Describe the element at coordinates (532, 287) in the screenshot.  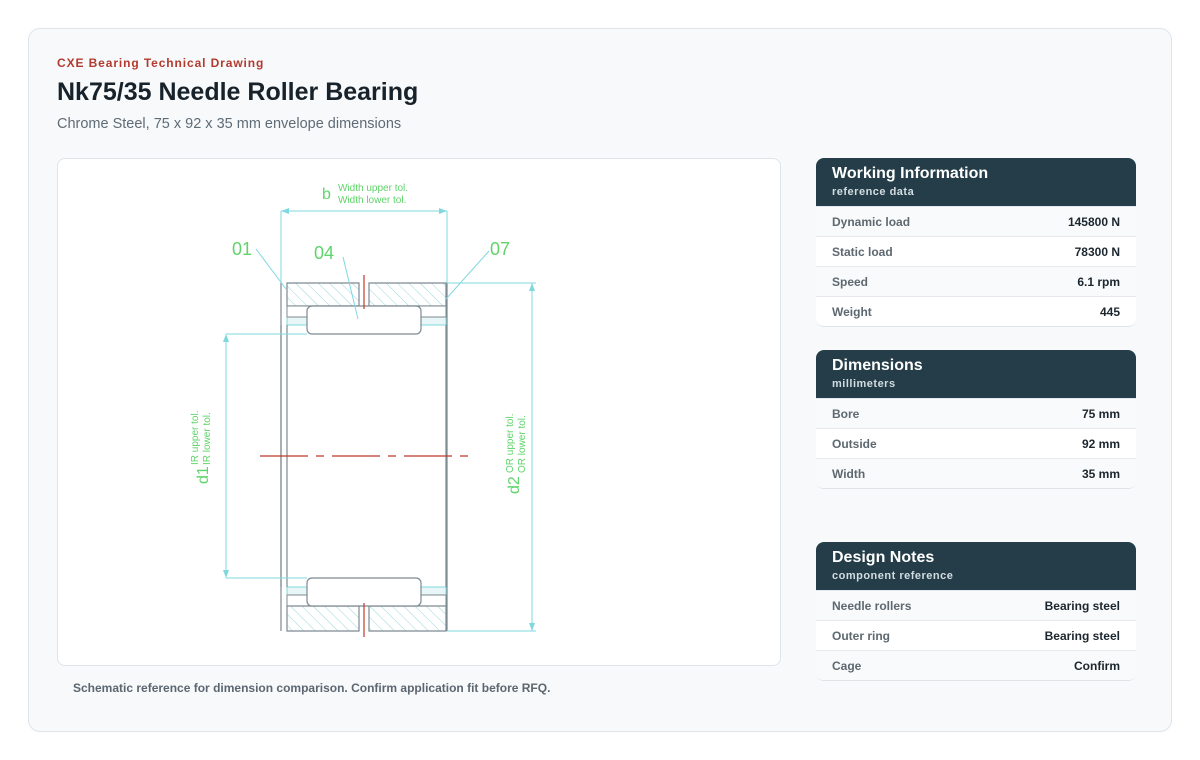
I see `d2-arrow-top` at that location.